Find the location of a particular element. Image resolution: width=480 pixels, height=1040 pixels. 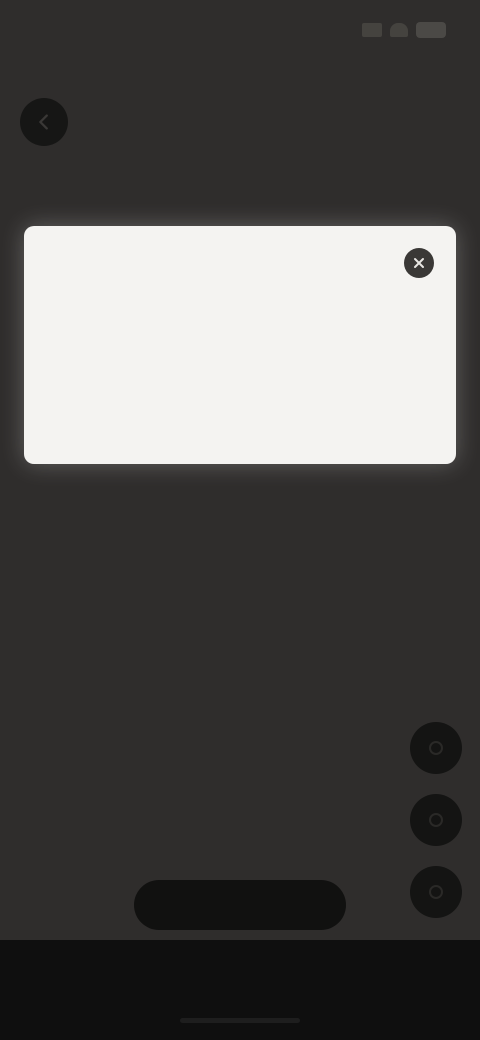

battery-icon is located at coordinates (431, 30).